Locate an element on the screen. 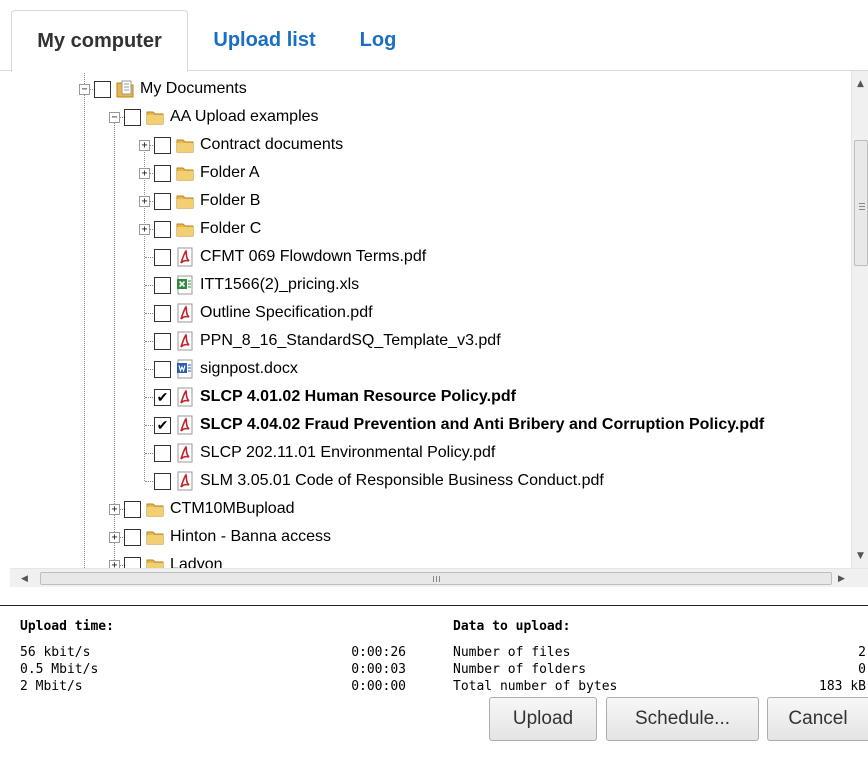  tab-upload-list: Upload list is located at coordinates (264, 40).